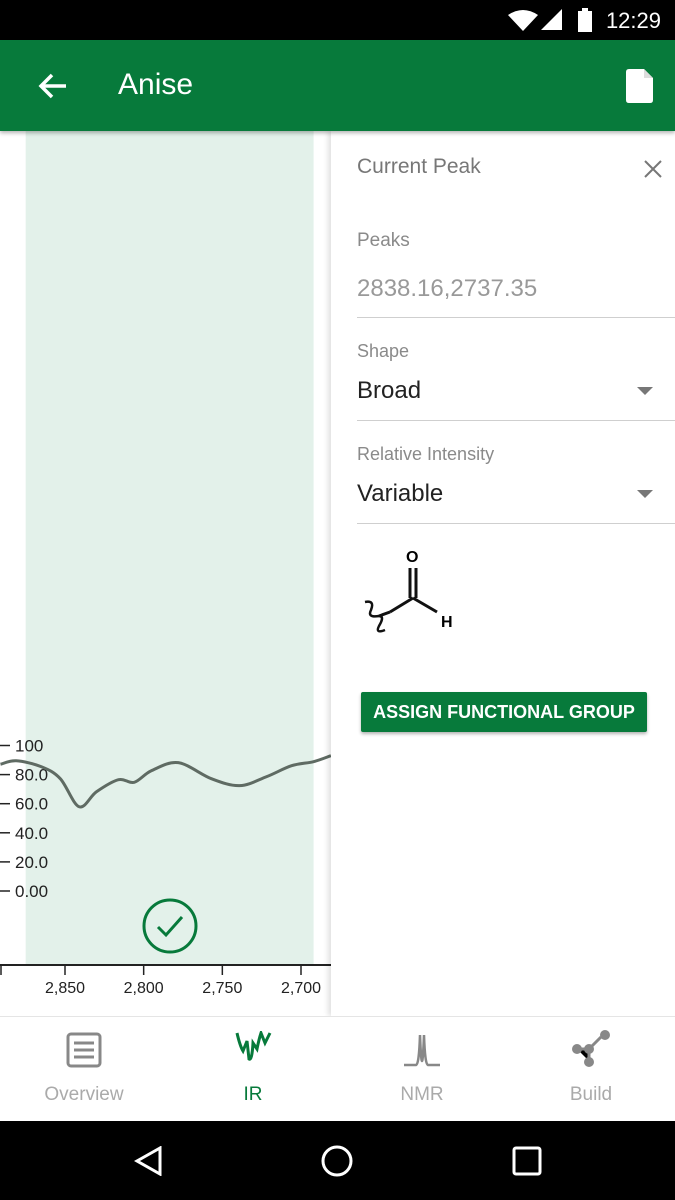 This screenshot has width=675, height=1200. Describe the element at coordinates (633, 20) in the screenshot. I see `clock: 12:29` at that location.